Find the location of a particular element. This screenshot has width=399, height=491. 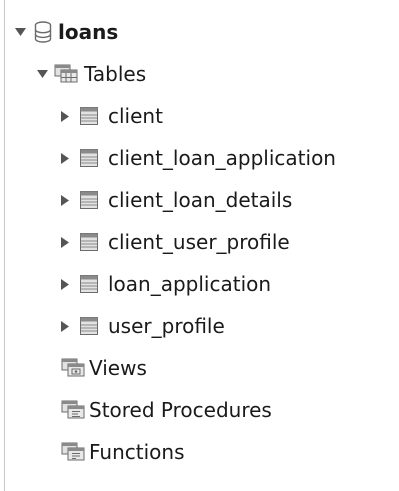

tree-node-database: loans is located at coordinates (59, 32).